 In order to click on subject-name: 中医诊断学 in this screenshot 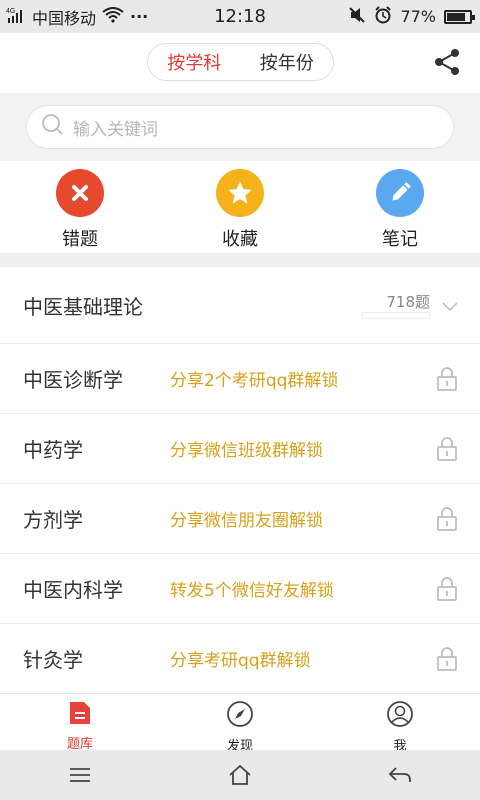, I will do `click(73, 380)`.